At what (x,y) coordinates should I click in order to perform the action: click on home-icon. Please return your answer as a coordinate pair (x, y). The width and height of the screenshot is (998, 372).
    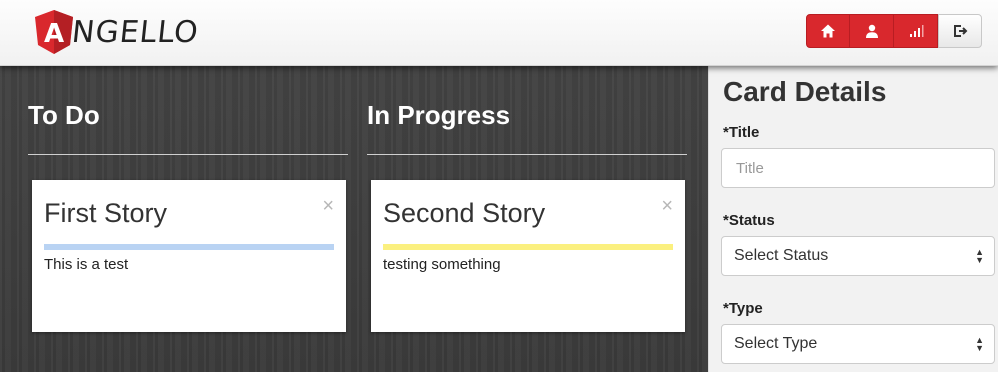
    Looking at the image, I should click on (828, 31).